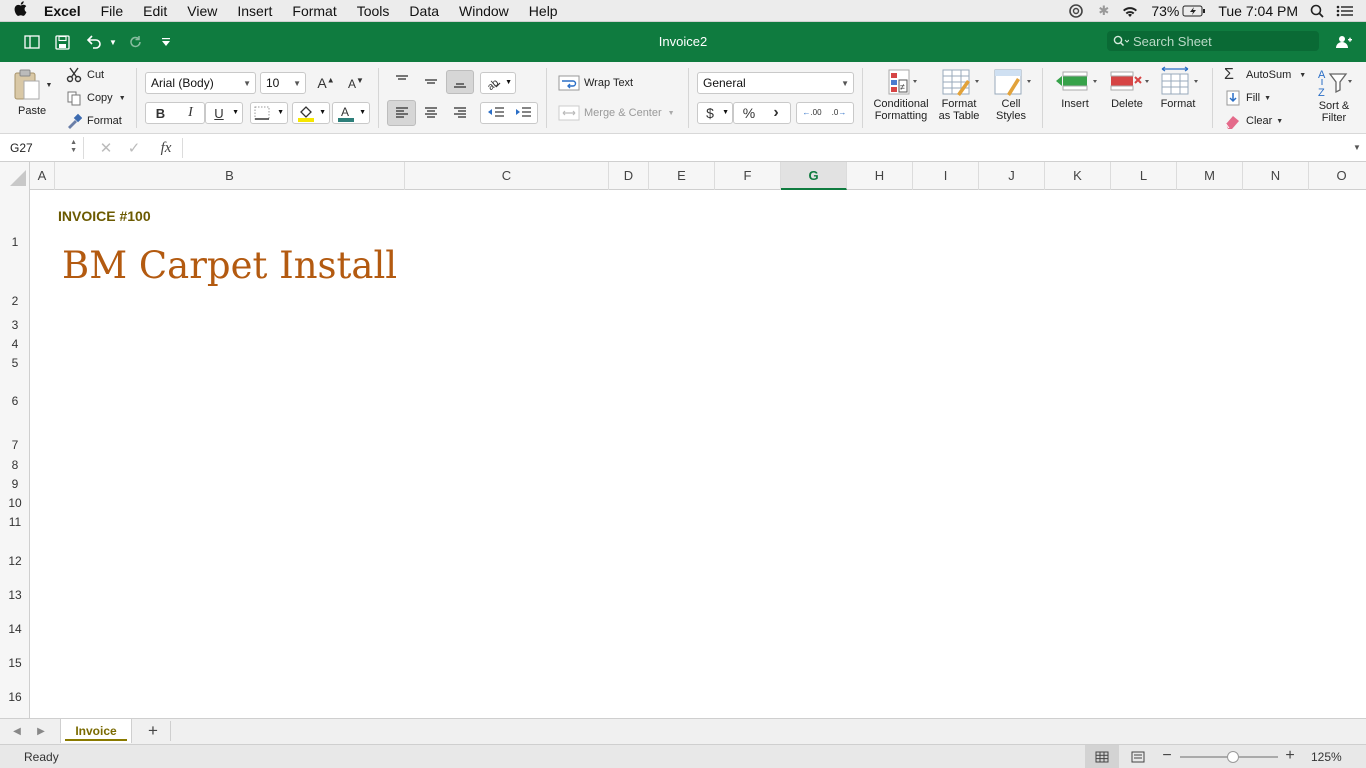 This screenshot has width=1366, height=768. What do you see at coordinates (326, 83) in the screenshot?
I see `increase-font-size-button: A▲` at bounding box center [326, 83].